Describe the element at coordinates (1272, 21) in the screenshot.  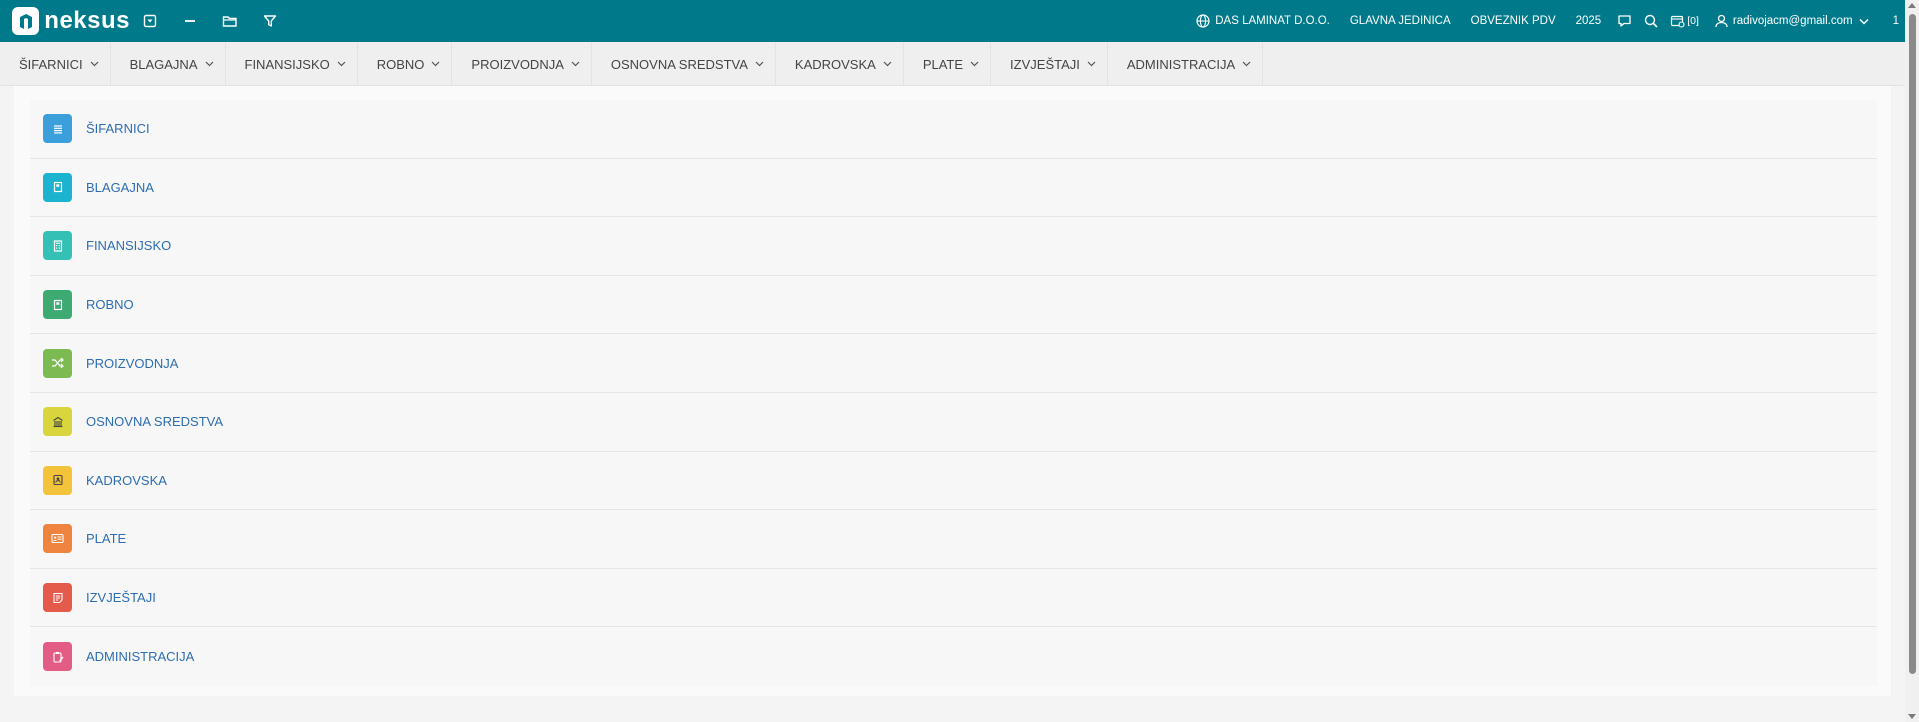
I see `company-name: DAS LAMINAT D.O.O.` at that location.